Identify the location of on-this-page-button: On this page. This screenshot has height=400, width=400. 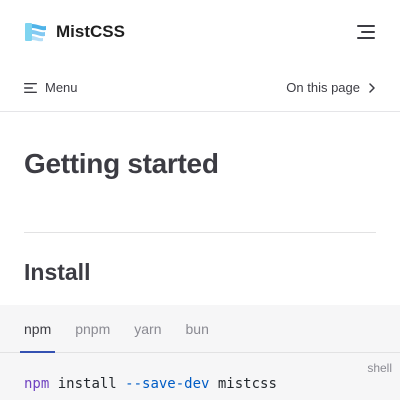
(331, 87).